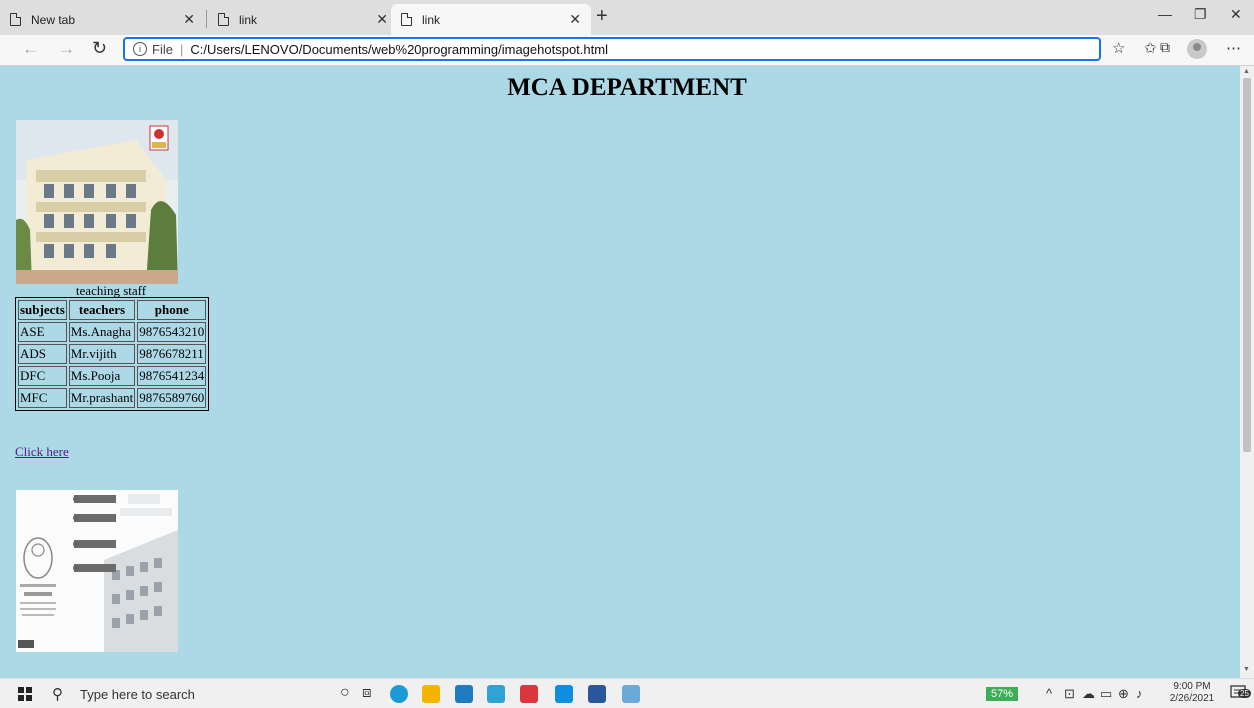 This screenshot has height=708, width=1254. I want to click on table-cell: ADS, so click(42, 354).